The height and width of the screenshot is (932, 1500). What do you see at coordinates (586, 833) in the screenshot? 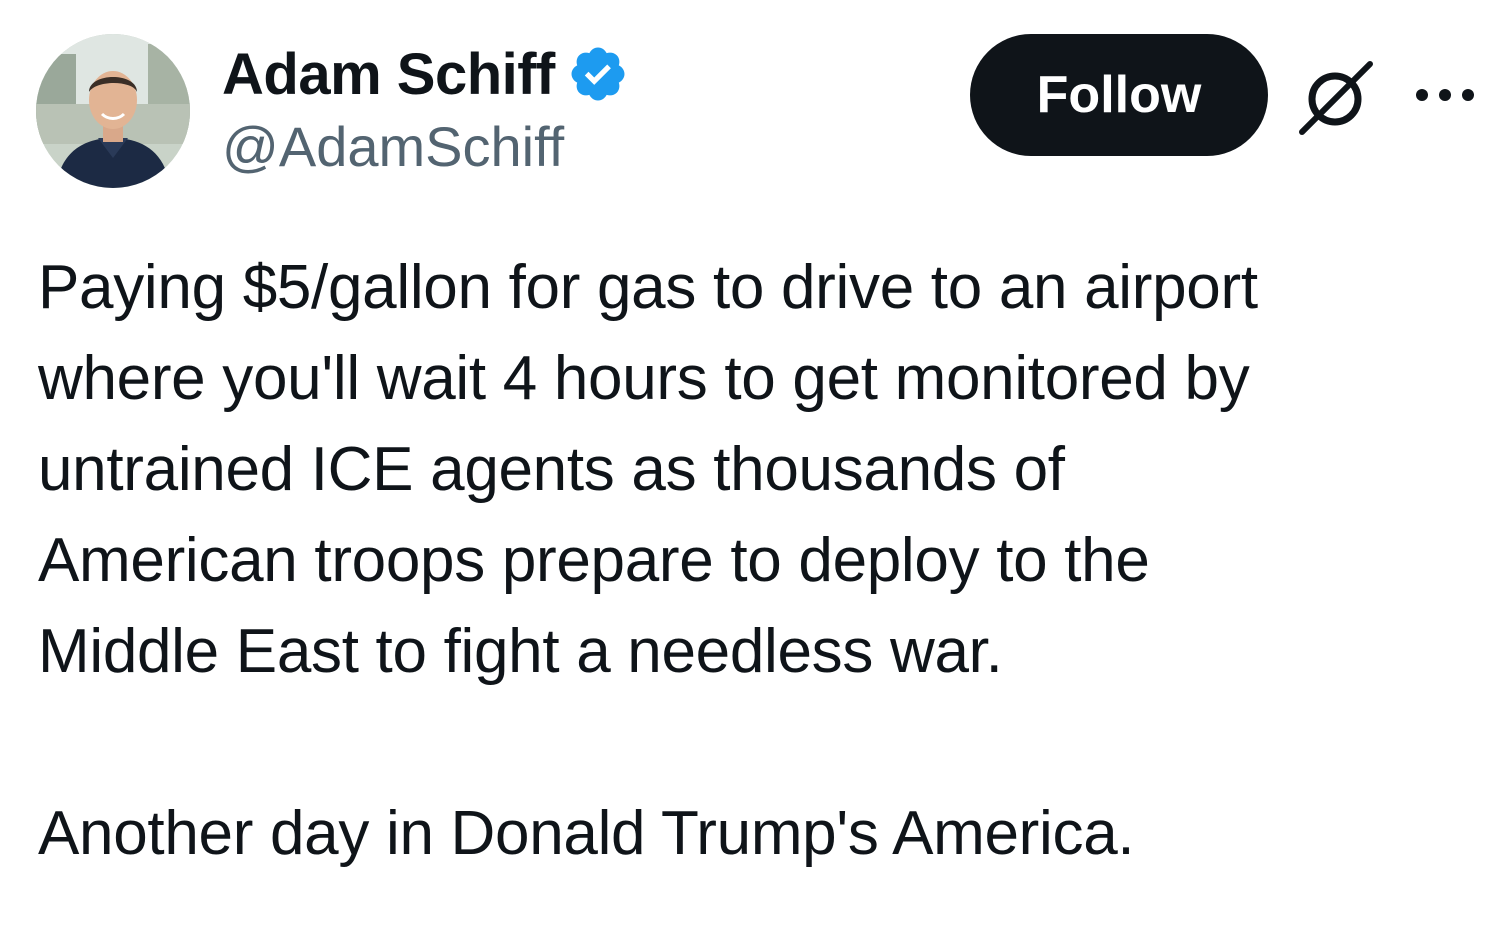
I see `tweet-closing-line: Another day in Donald Trump's America.` at bounding box center [586, 833].